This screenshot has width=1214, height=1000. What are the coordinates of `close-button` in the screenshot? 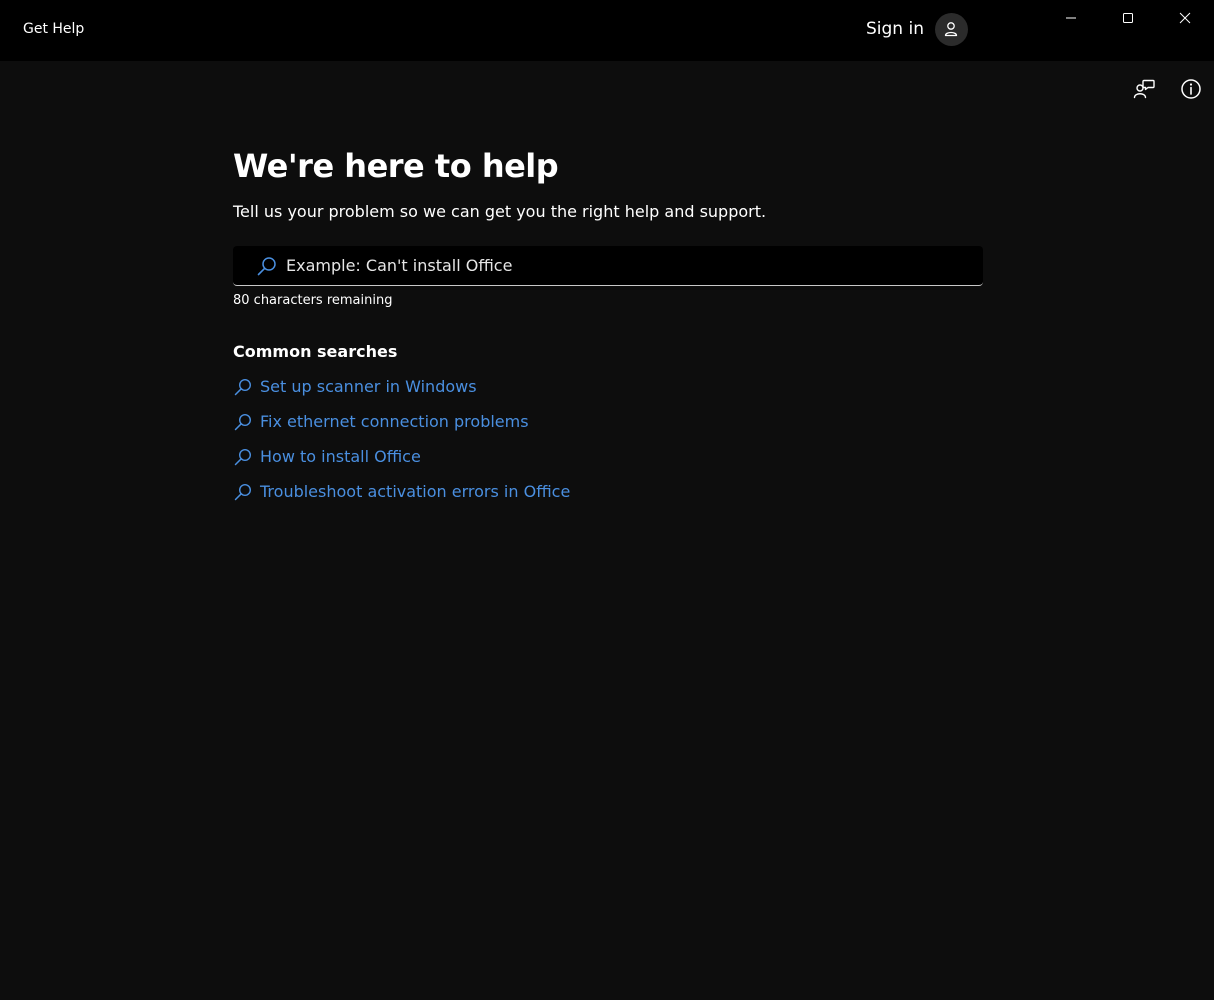 It's located at (1185, 18).